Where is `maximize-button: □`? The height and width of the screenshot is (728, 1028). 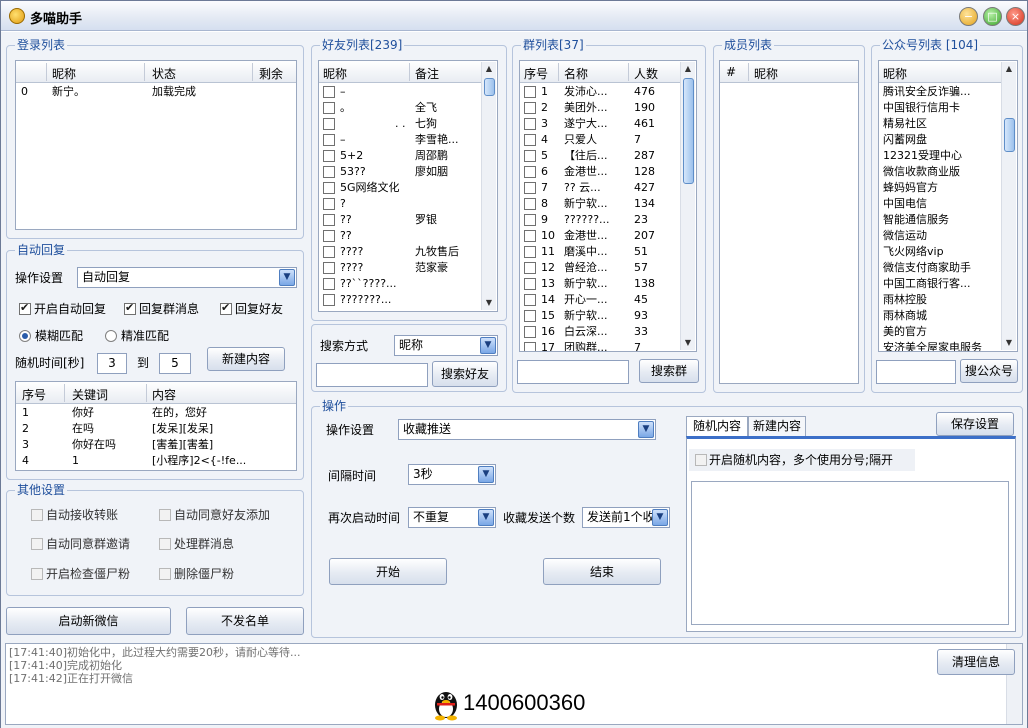 maximize-button: □ is located at coordinates (992, 16).